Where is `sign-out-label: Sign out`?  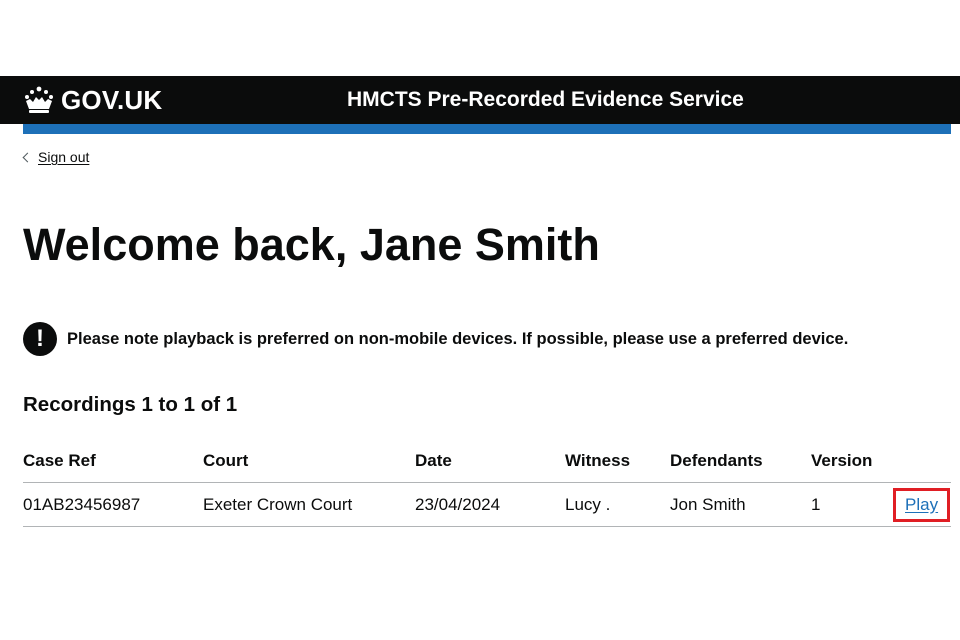
sign-out-label: Sign out is located at coordinates (64, 157).